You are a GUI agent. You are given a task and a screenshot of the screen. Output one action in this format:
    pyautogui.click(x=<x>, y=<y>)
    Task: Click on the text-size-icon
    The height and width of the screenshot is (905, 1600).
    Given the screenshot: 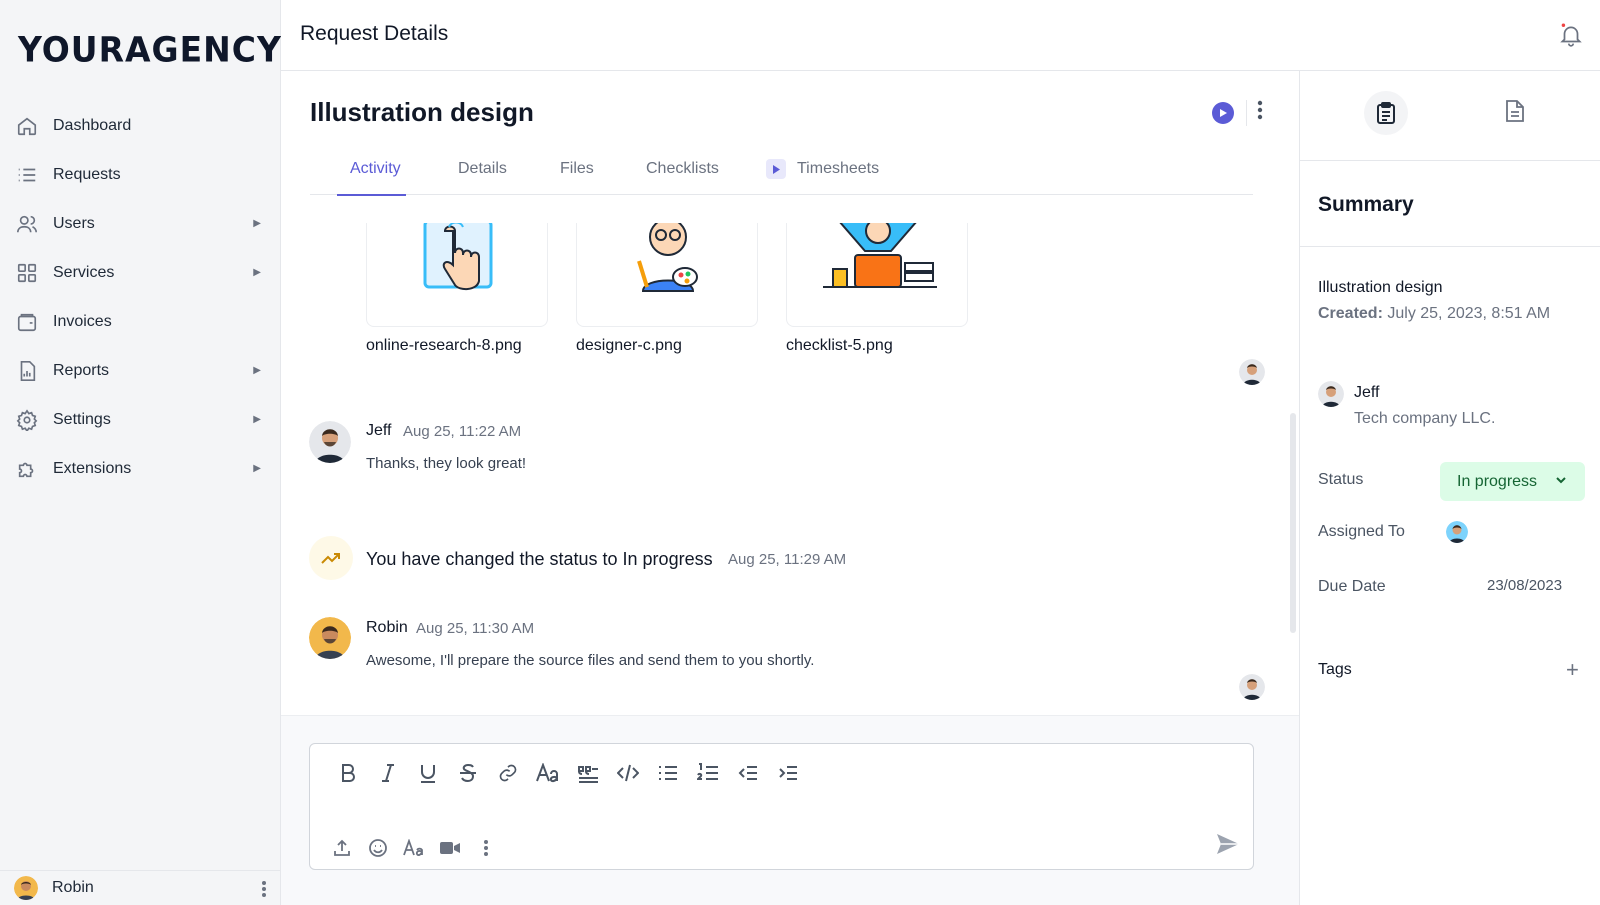 What is the action you would take?
    pyautogui.click(x=548, y=773)
    